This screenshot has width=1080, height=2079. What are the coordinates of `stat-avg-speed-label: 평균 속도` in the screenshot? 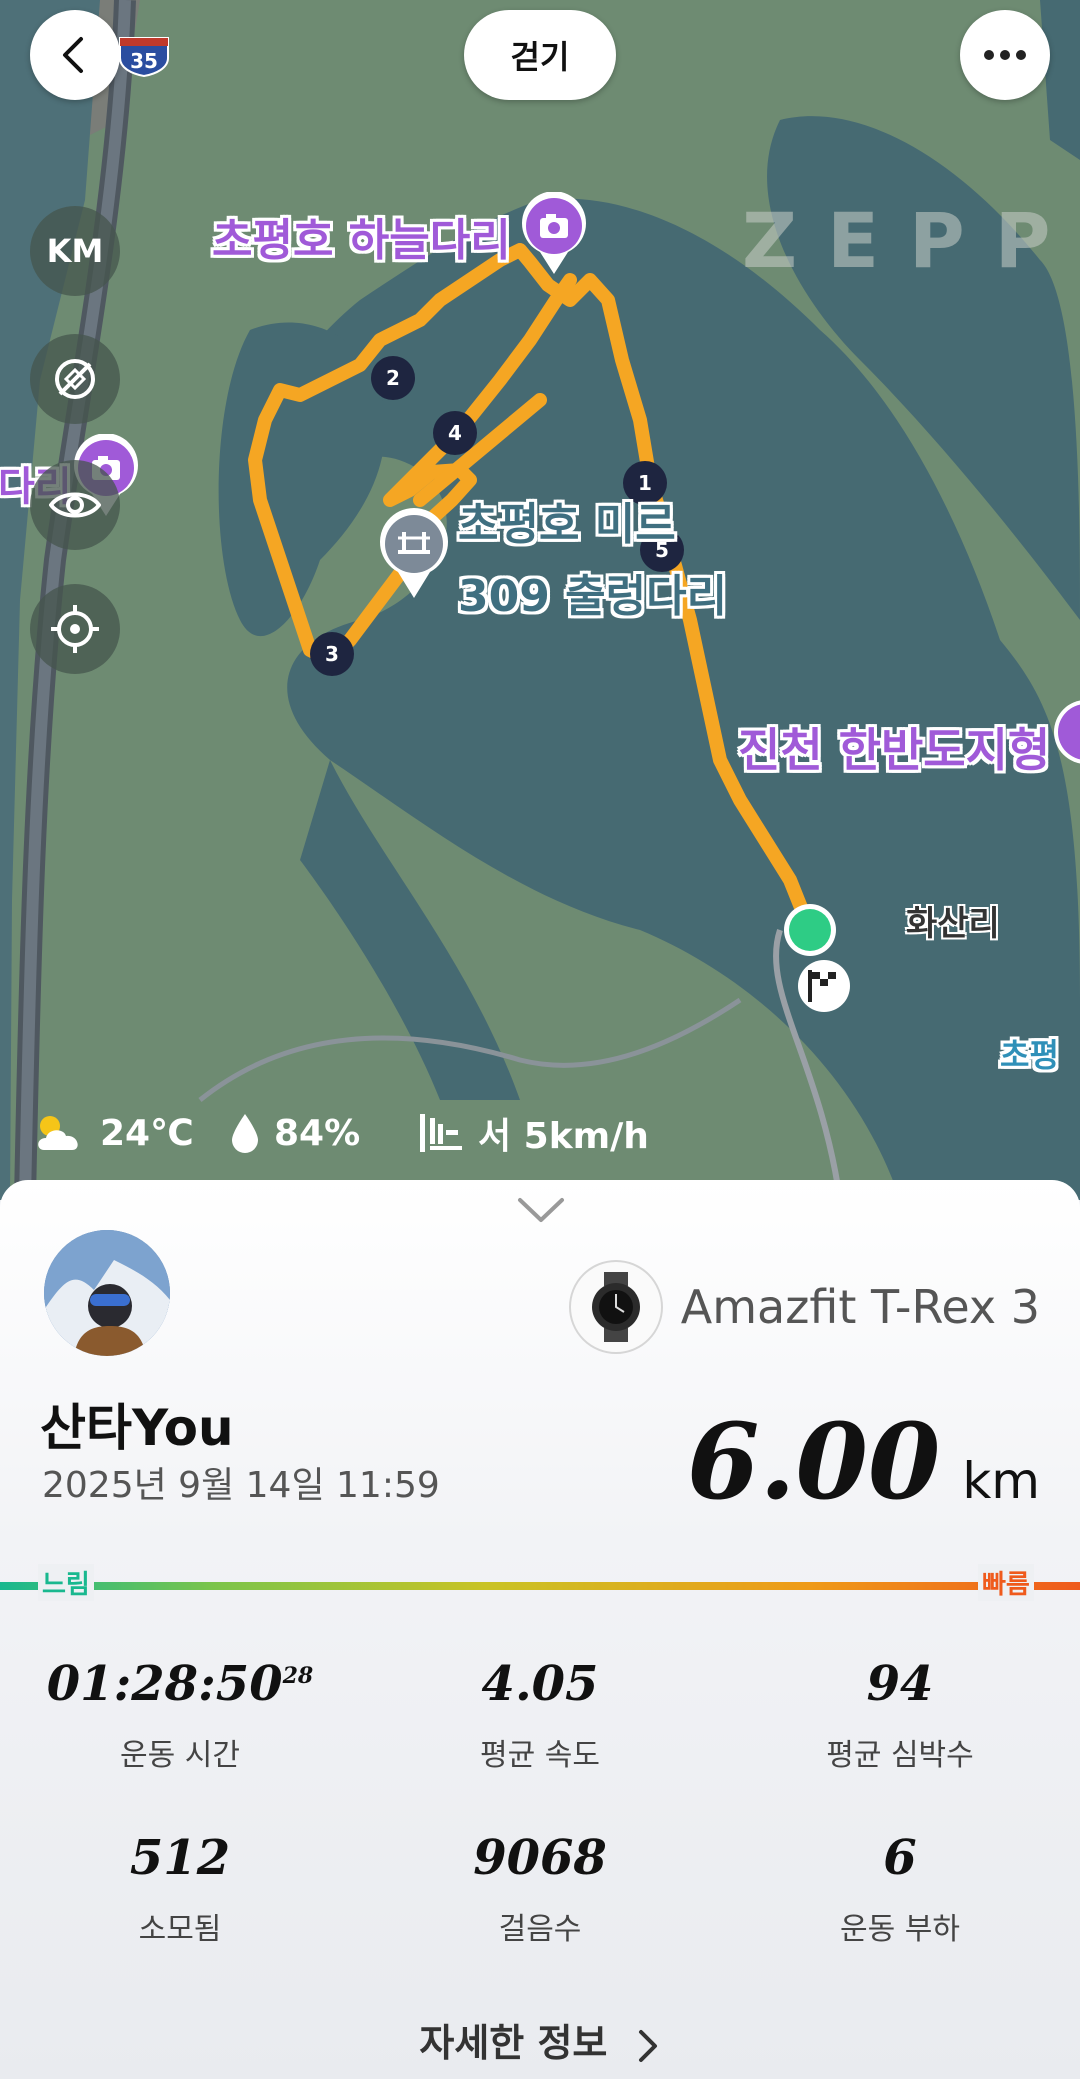 It's located at (540, 1755).